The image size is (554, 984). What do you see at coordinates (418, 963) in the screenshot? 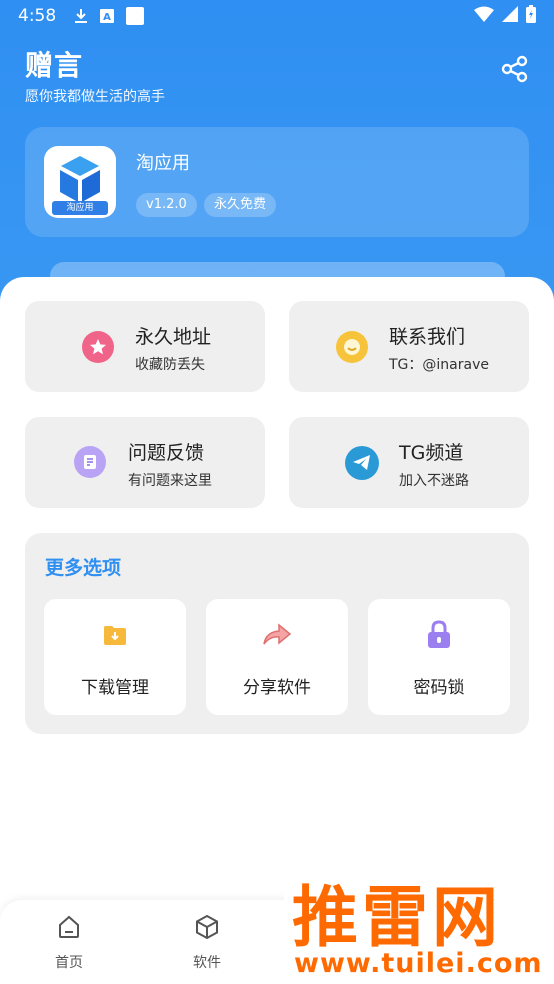
I see `watermark-url: www.tuilei.com` at bounding box center [418, 963].